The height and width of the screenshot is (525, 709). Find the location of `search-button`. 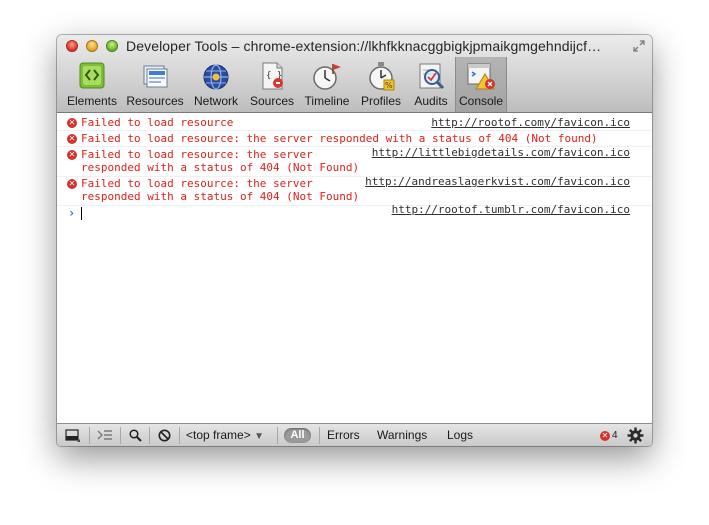

search-button is located at coordinates (135, 435).